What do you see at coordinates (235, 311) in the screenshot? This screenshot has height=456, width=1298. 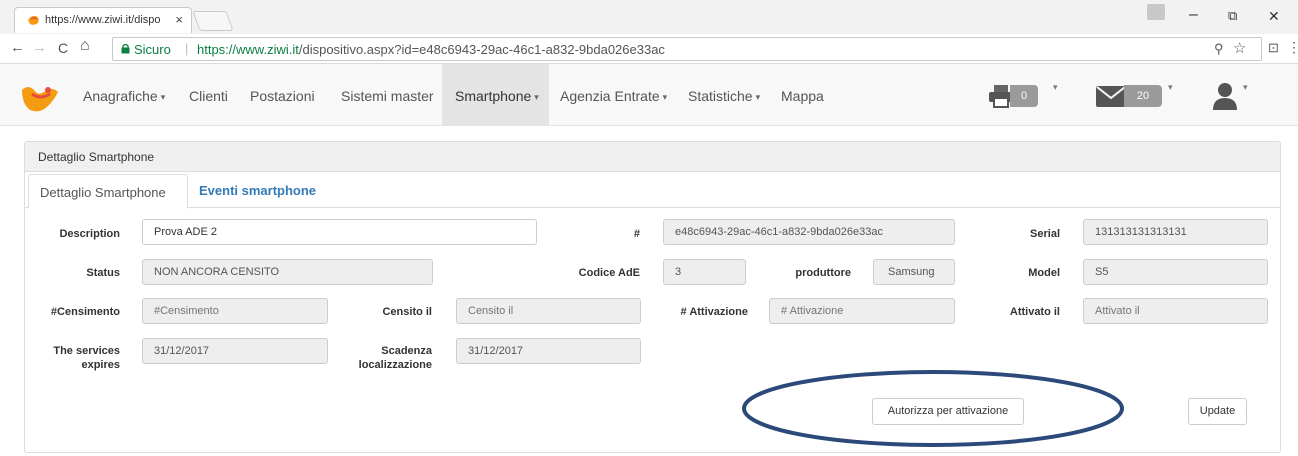 I see `censimento-input` at bounding box center [235, 311].